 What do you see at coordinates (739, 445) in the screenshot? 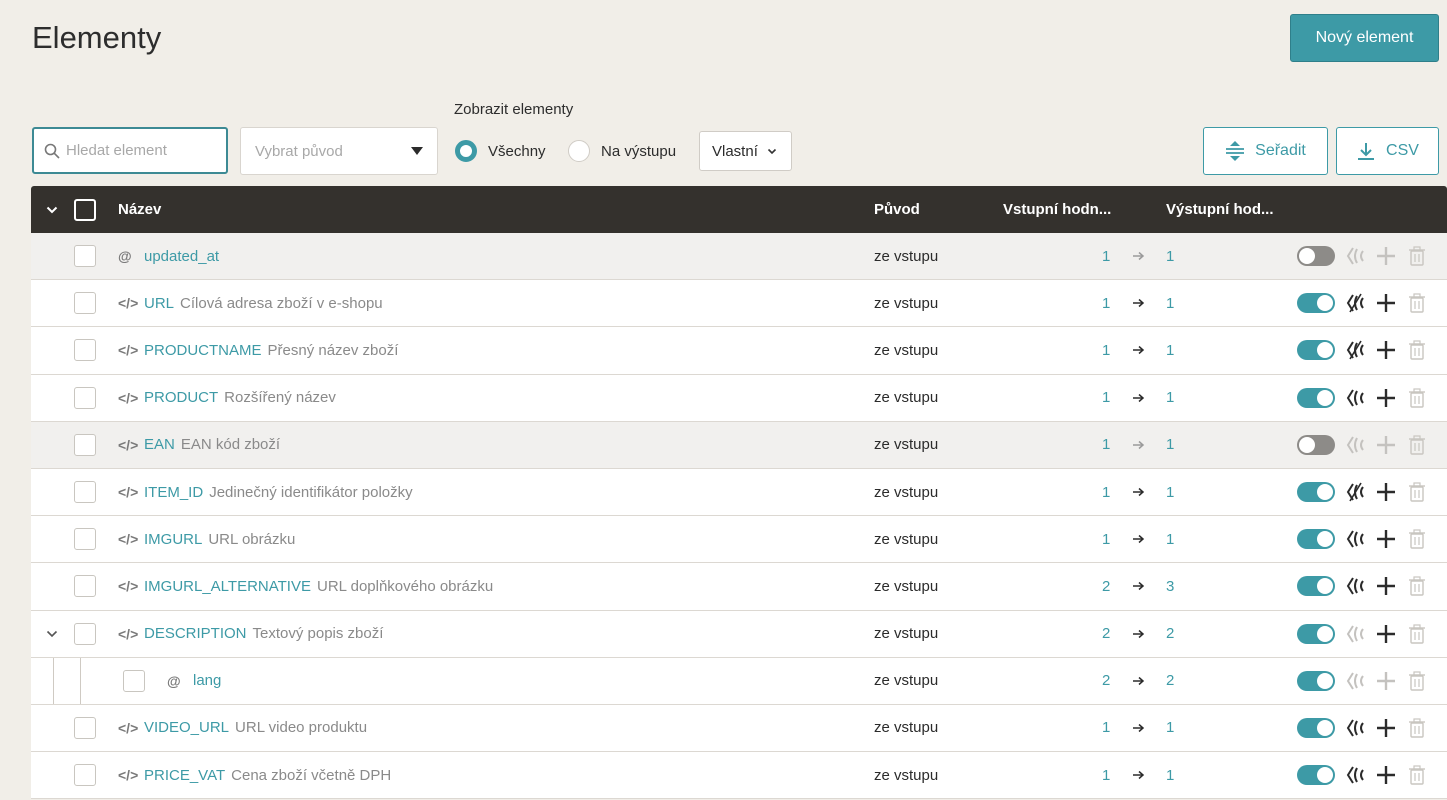
I see `table-row: </> EAN EAN kód zboží ze vstupu 1 1` at bounding box center [739, 445].